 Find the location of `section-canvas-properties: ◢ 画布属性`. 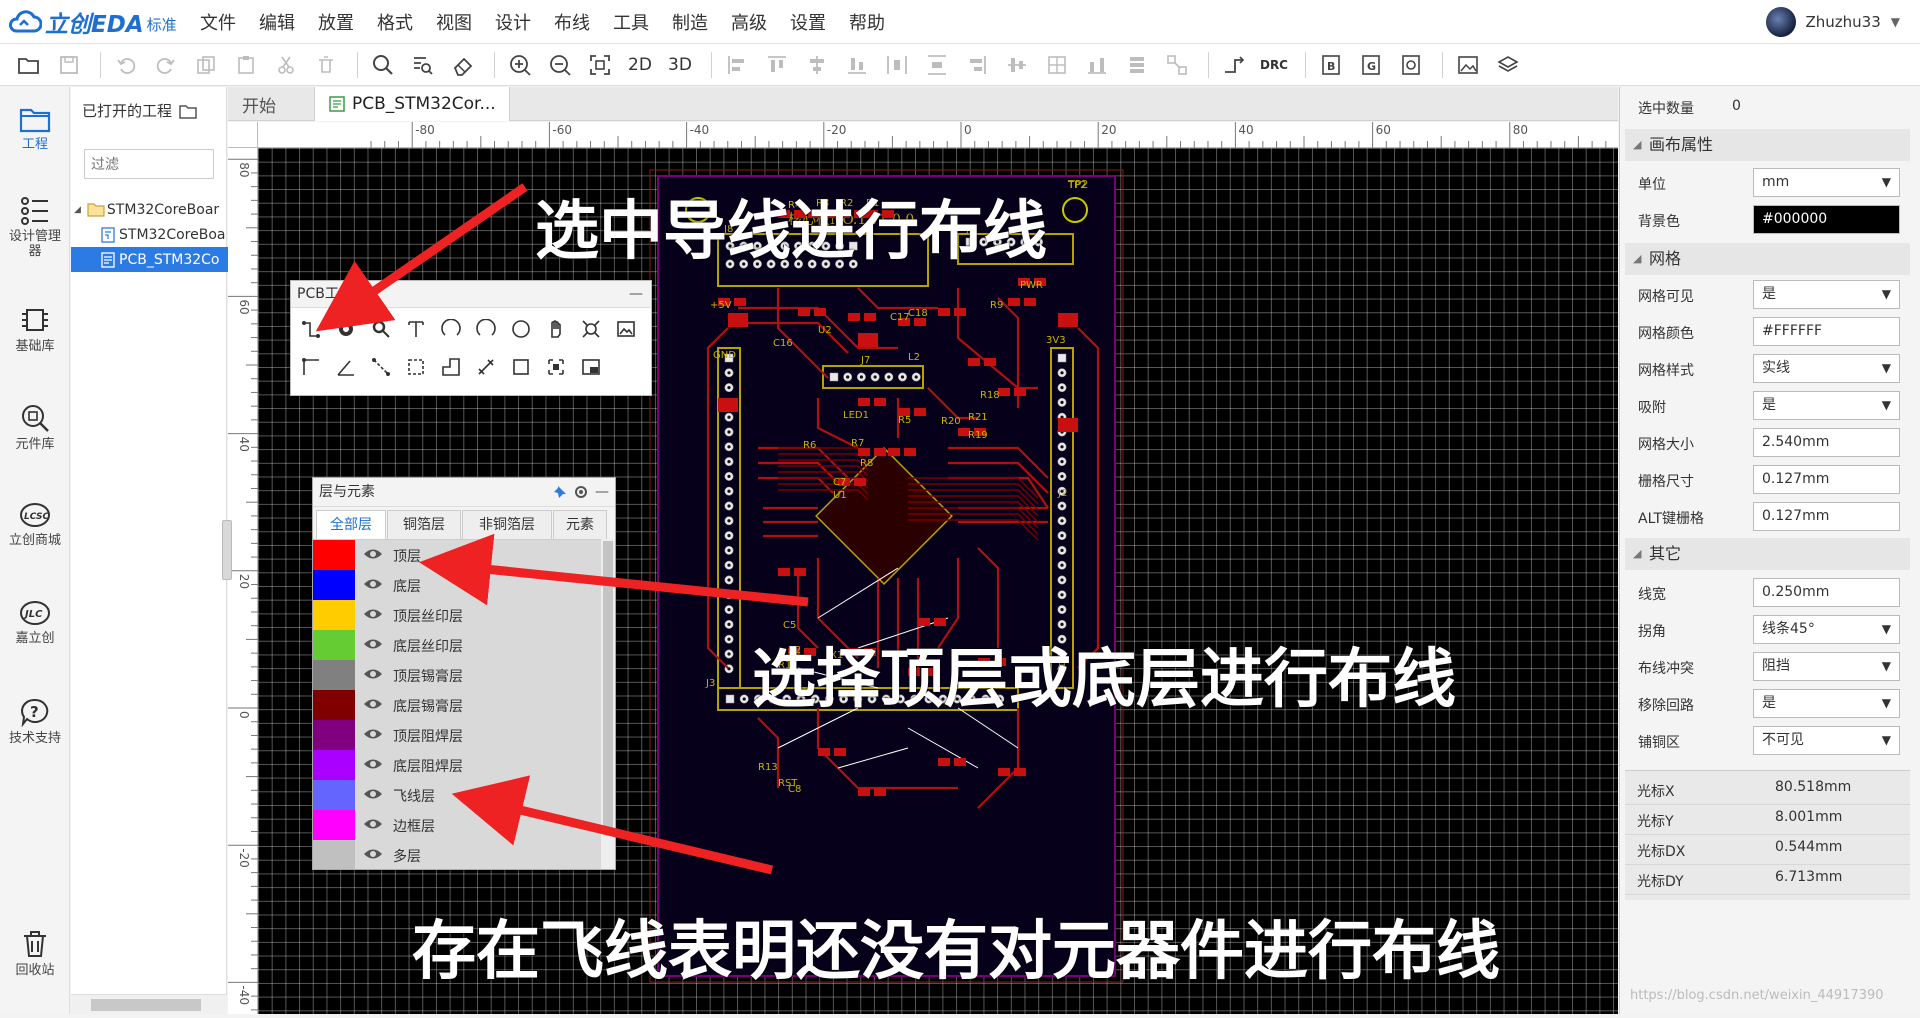

section-canvas-properties: ◢ 画布属性 is located at coordinates (1767, 145).